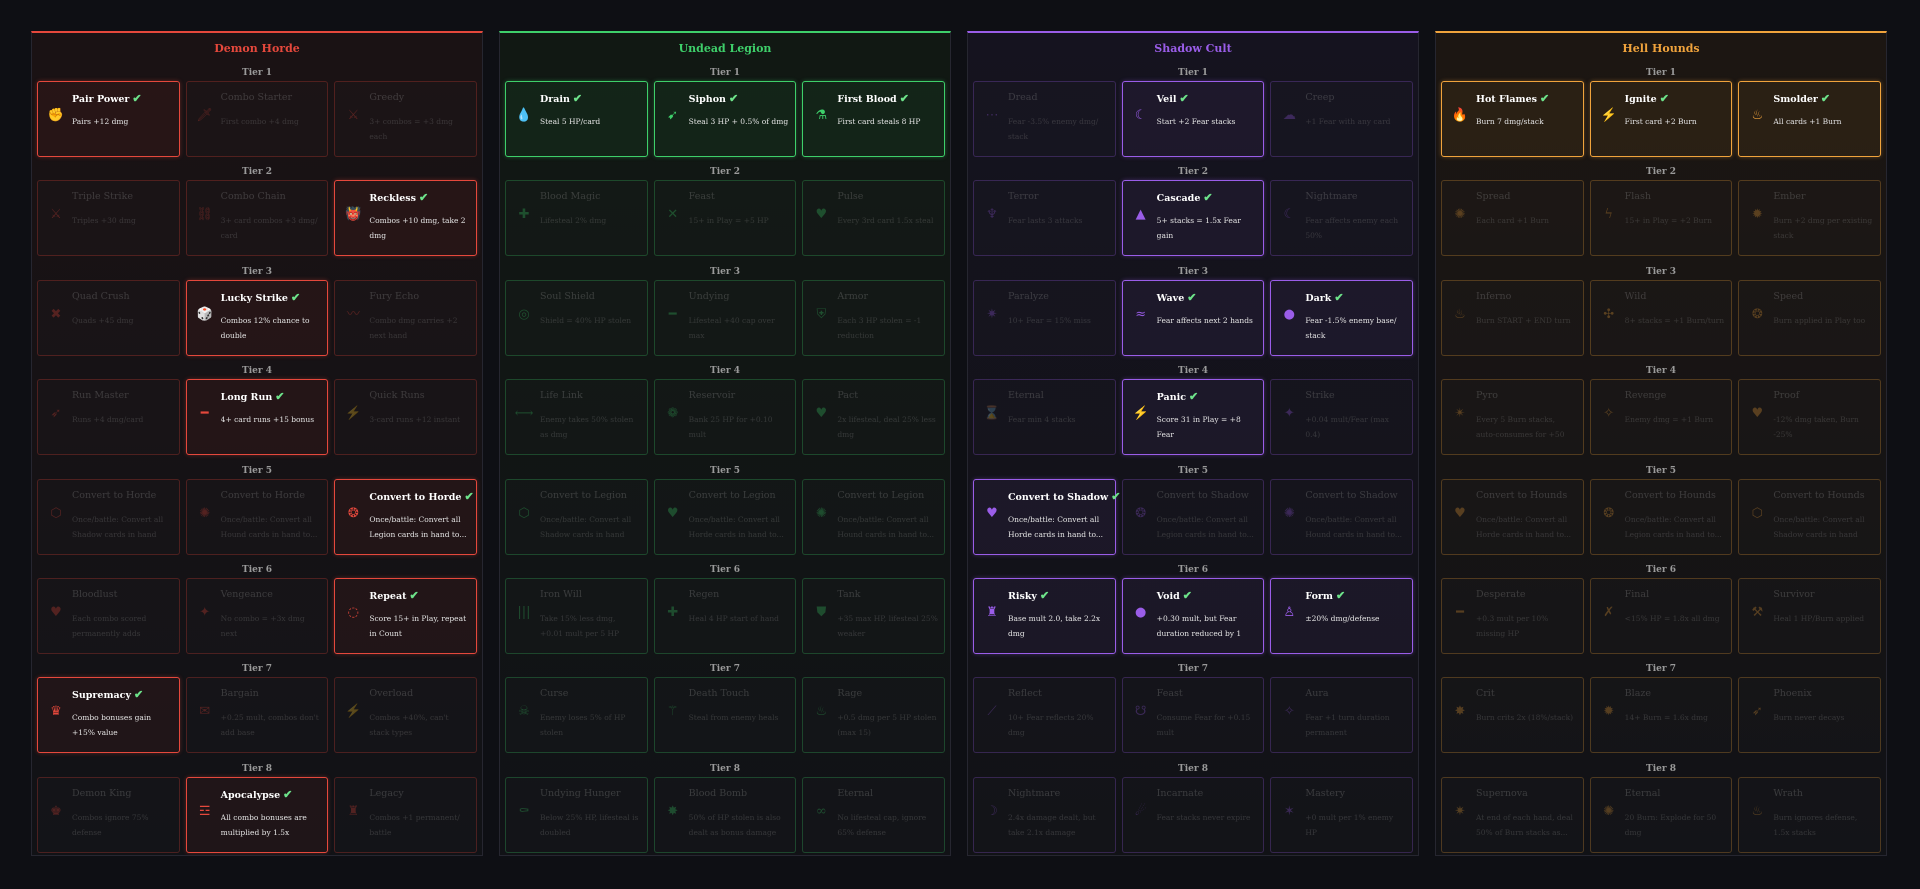 This screenshot has height=889, width=1920. I want to click on upgrade-card-drain: 💧 Drain ✔ Steal 5 HP/card, so click(576, 119).